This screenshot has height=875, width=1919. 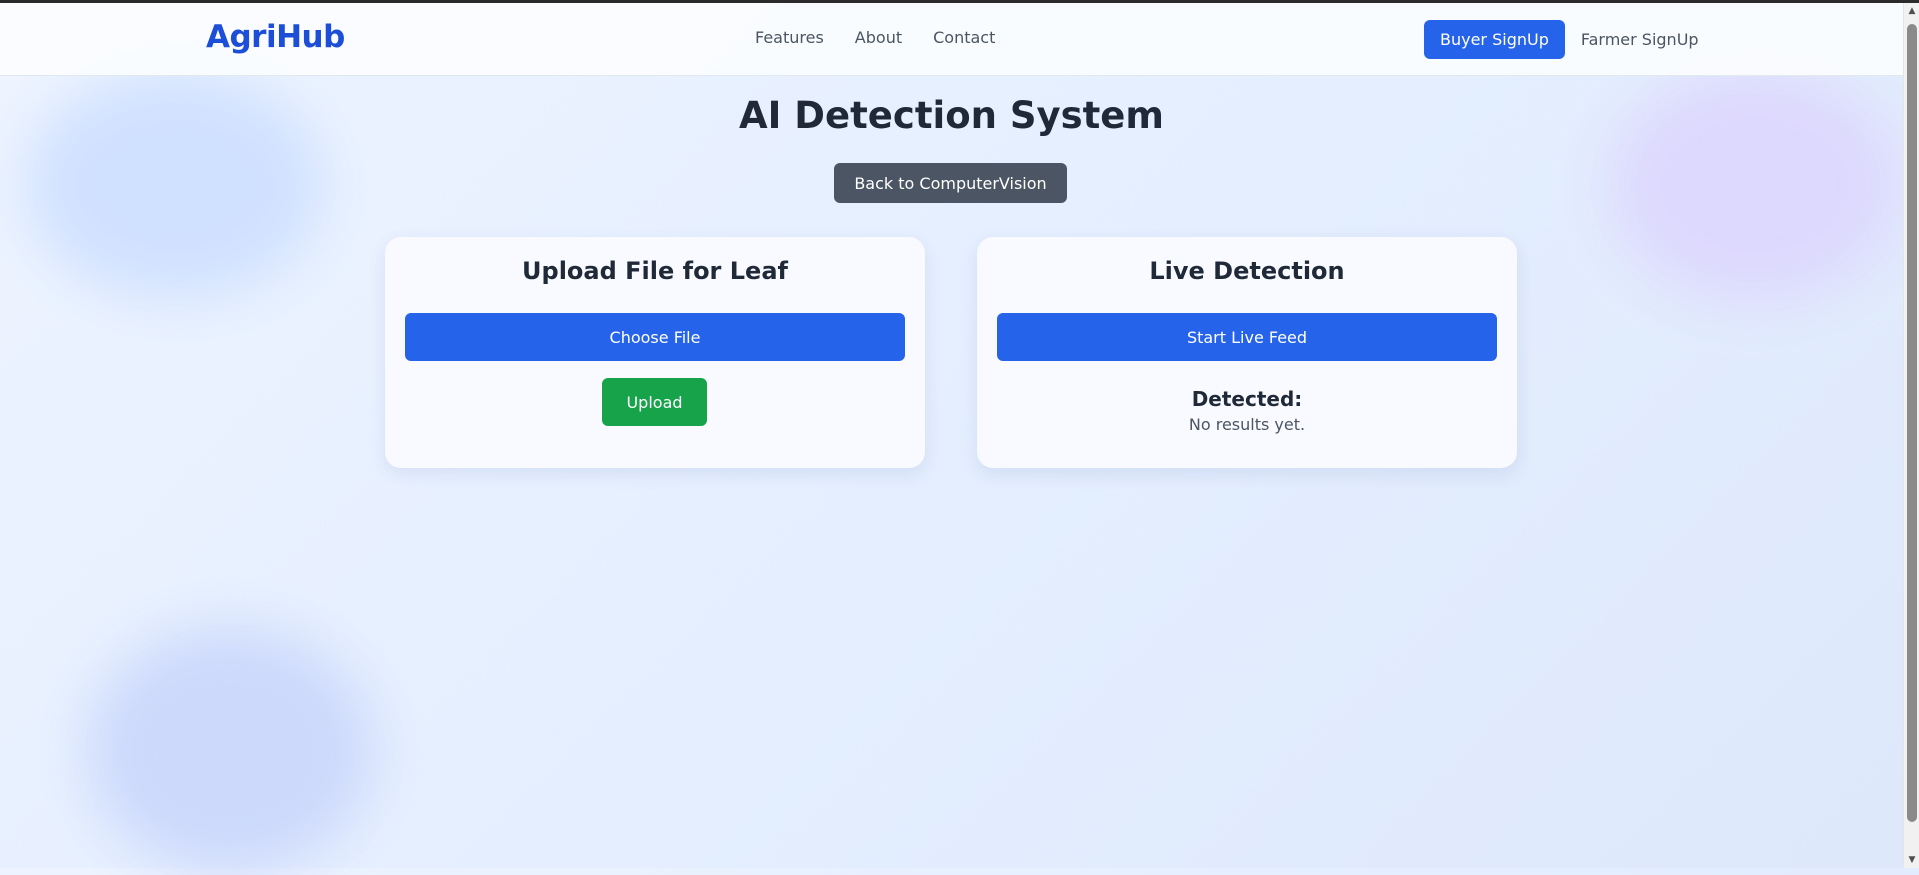 I want to click on nav-actions: Buyer SignUp Farmer SignUp, so click(x=1561, y=39).